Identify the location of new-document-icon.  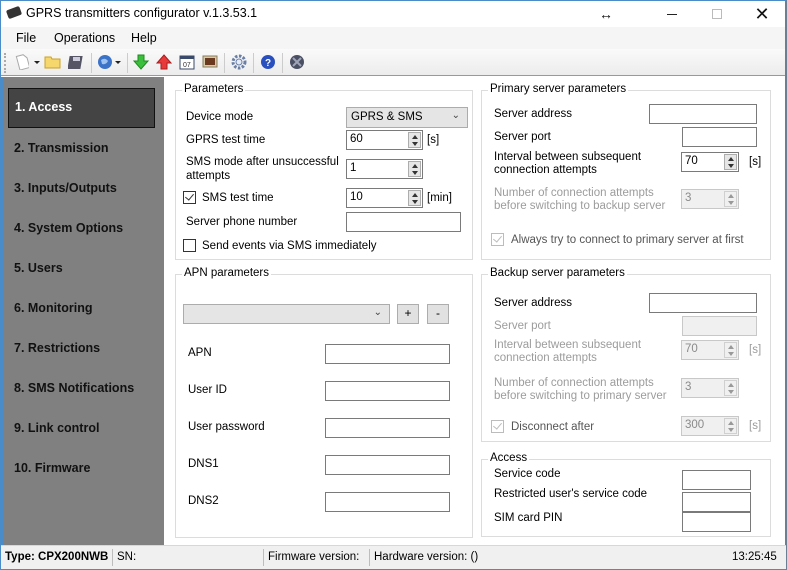
(22, 62).